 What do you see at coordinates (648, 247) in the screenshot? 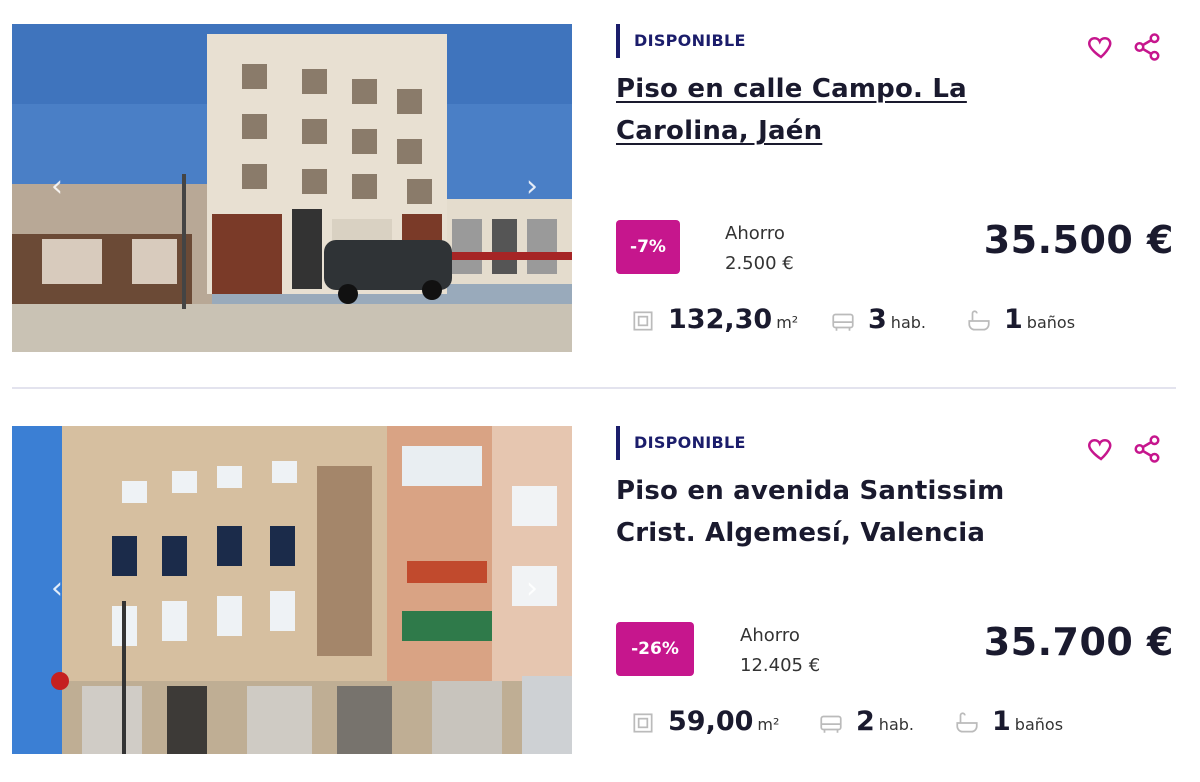
I see `discount-badge: -7%` at bounding box center [648, 247].